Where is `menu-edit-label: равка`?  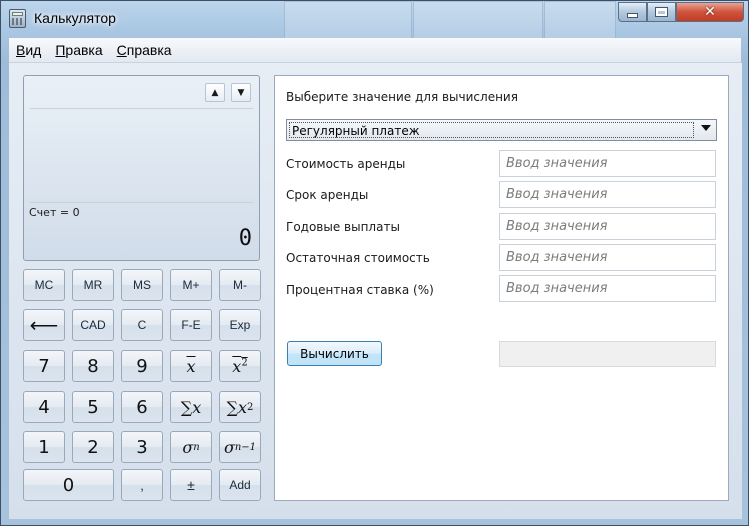 menu-edit-label: равка is located at coordinates (84, 50).